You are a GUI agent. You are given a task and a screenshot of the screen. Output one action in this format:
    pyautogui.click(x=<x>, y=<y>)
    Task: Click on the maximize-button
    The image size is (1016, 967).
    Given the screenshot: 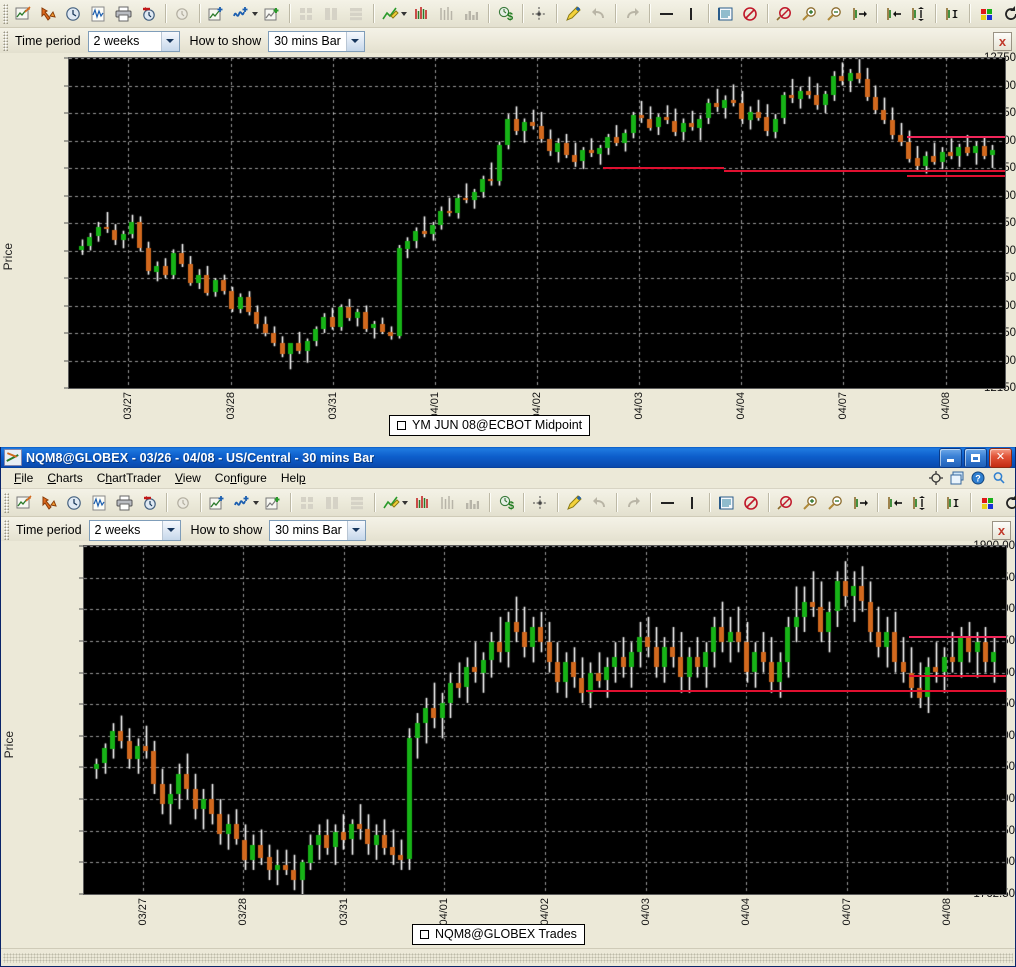 What is the action you would take?
    pyautogui.click(x=975, y=457)
    